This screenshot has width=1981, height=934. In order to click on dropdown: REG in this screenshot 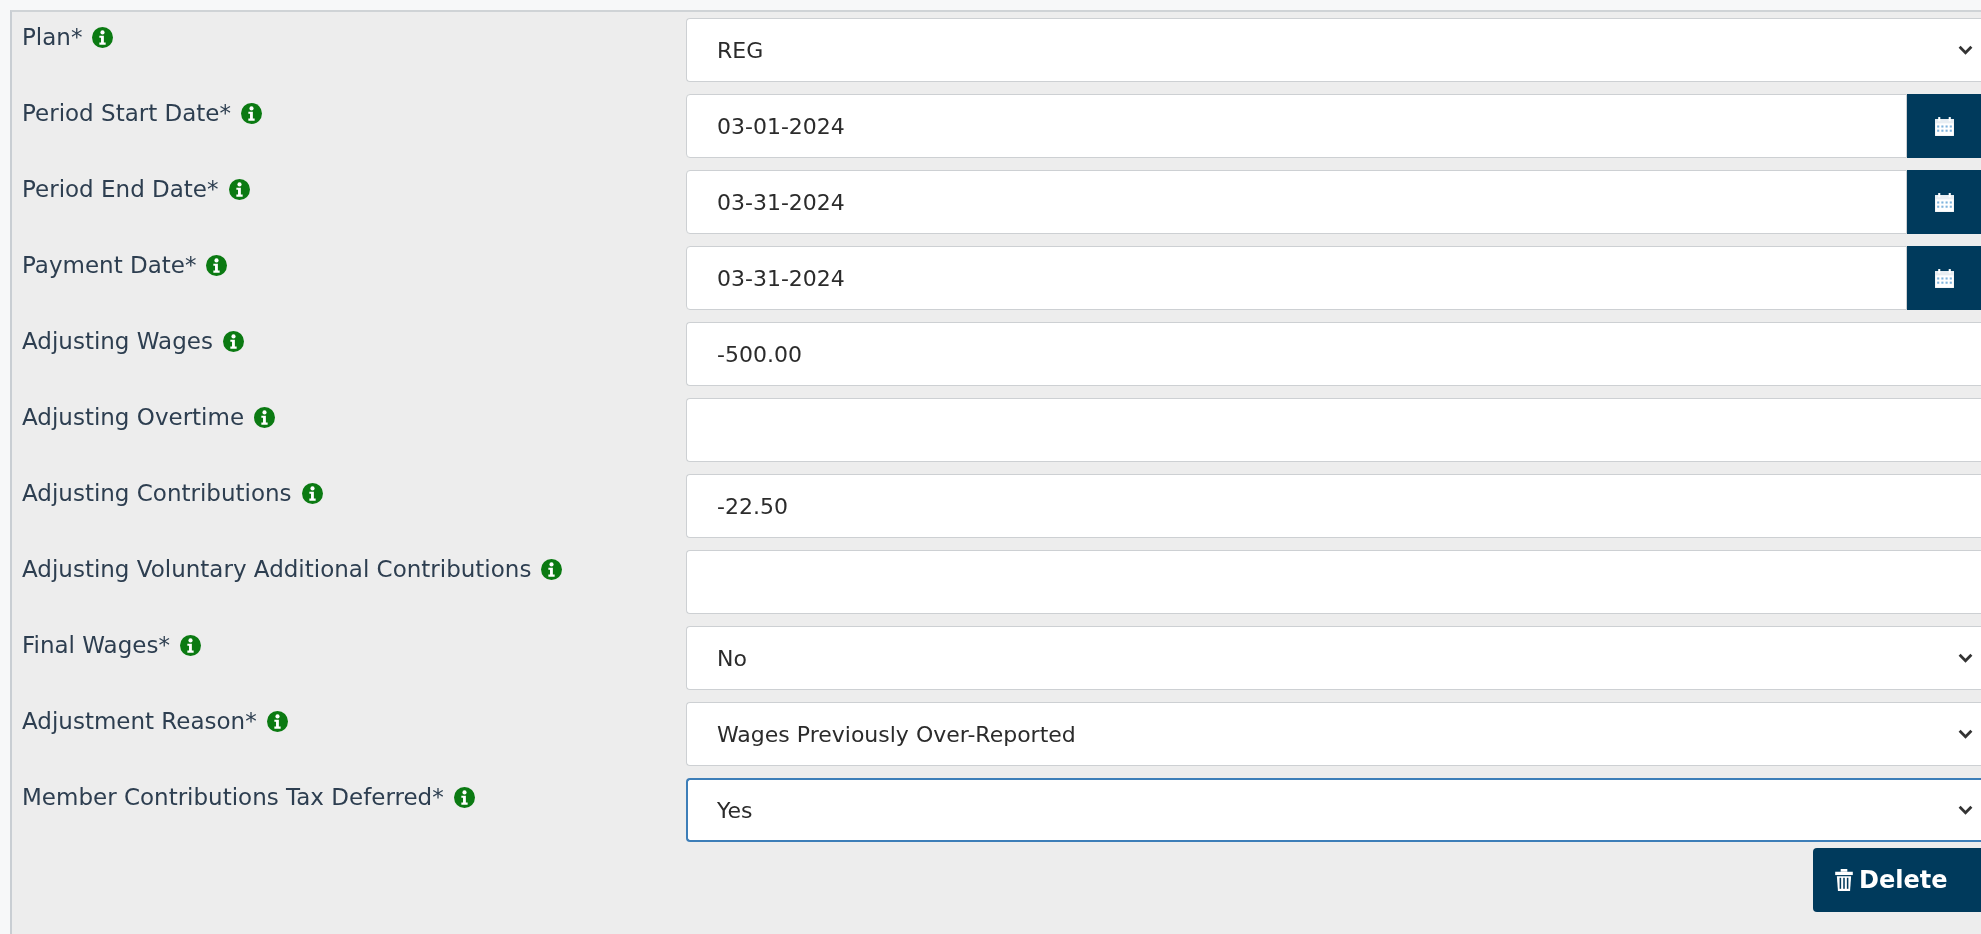, I will do `click(1333, 50)`.